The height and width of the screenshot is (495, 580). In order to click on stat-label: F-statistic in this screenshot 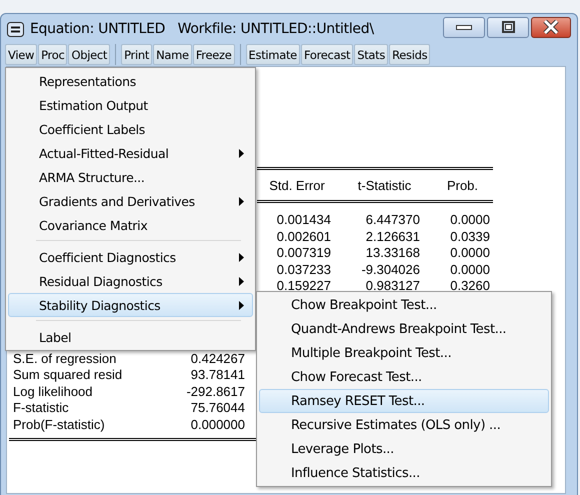, I will do `click(41, 408)`.